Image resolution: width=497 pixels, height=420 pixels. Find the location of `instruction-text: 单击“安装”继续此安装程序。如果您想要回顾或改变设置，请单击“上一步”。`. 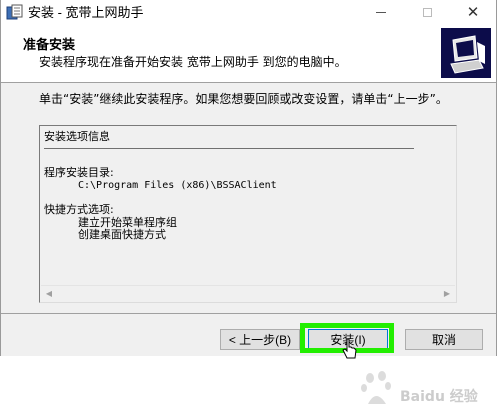

instruction-text: 单击“安装”继续此安装程序。如果您想要回顾或改变设置，请单击“上一步”。 is located at coordinates (243, 99).